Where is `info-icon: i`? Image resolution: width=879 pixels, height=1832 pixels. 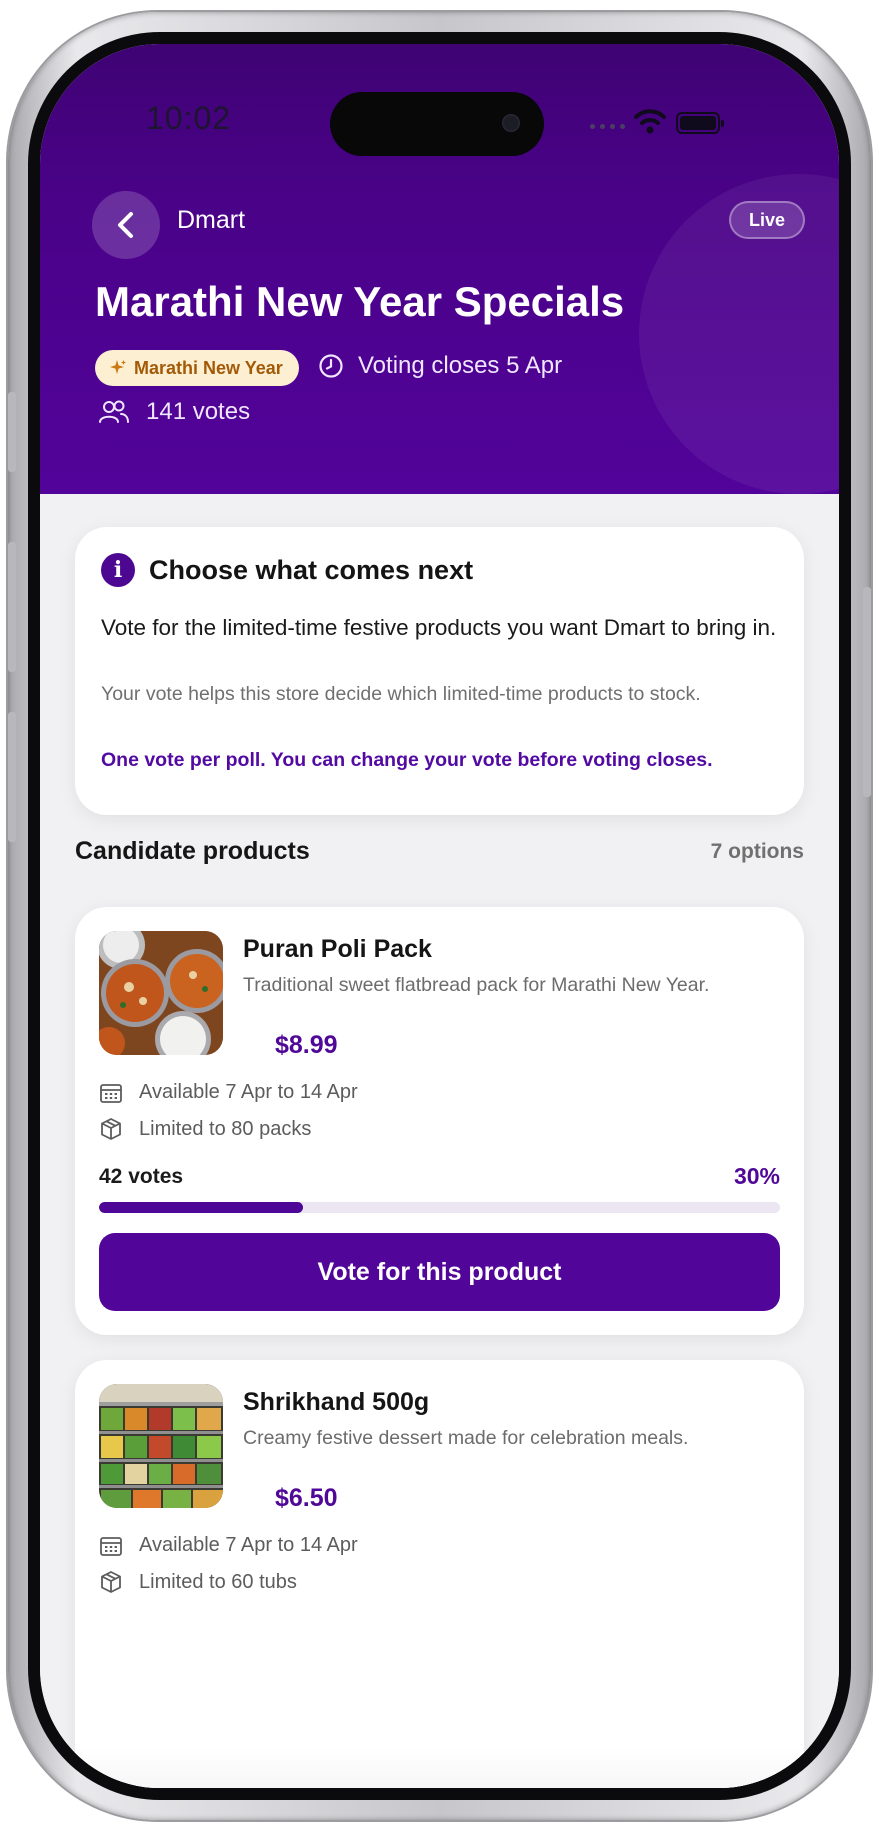 info-icon: i is located at coordinates (118, 570).